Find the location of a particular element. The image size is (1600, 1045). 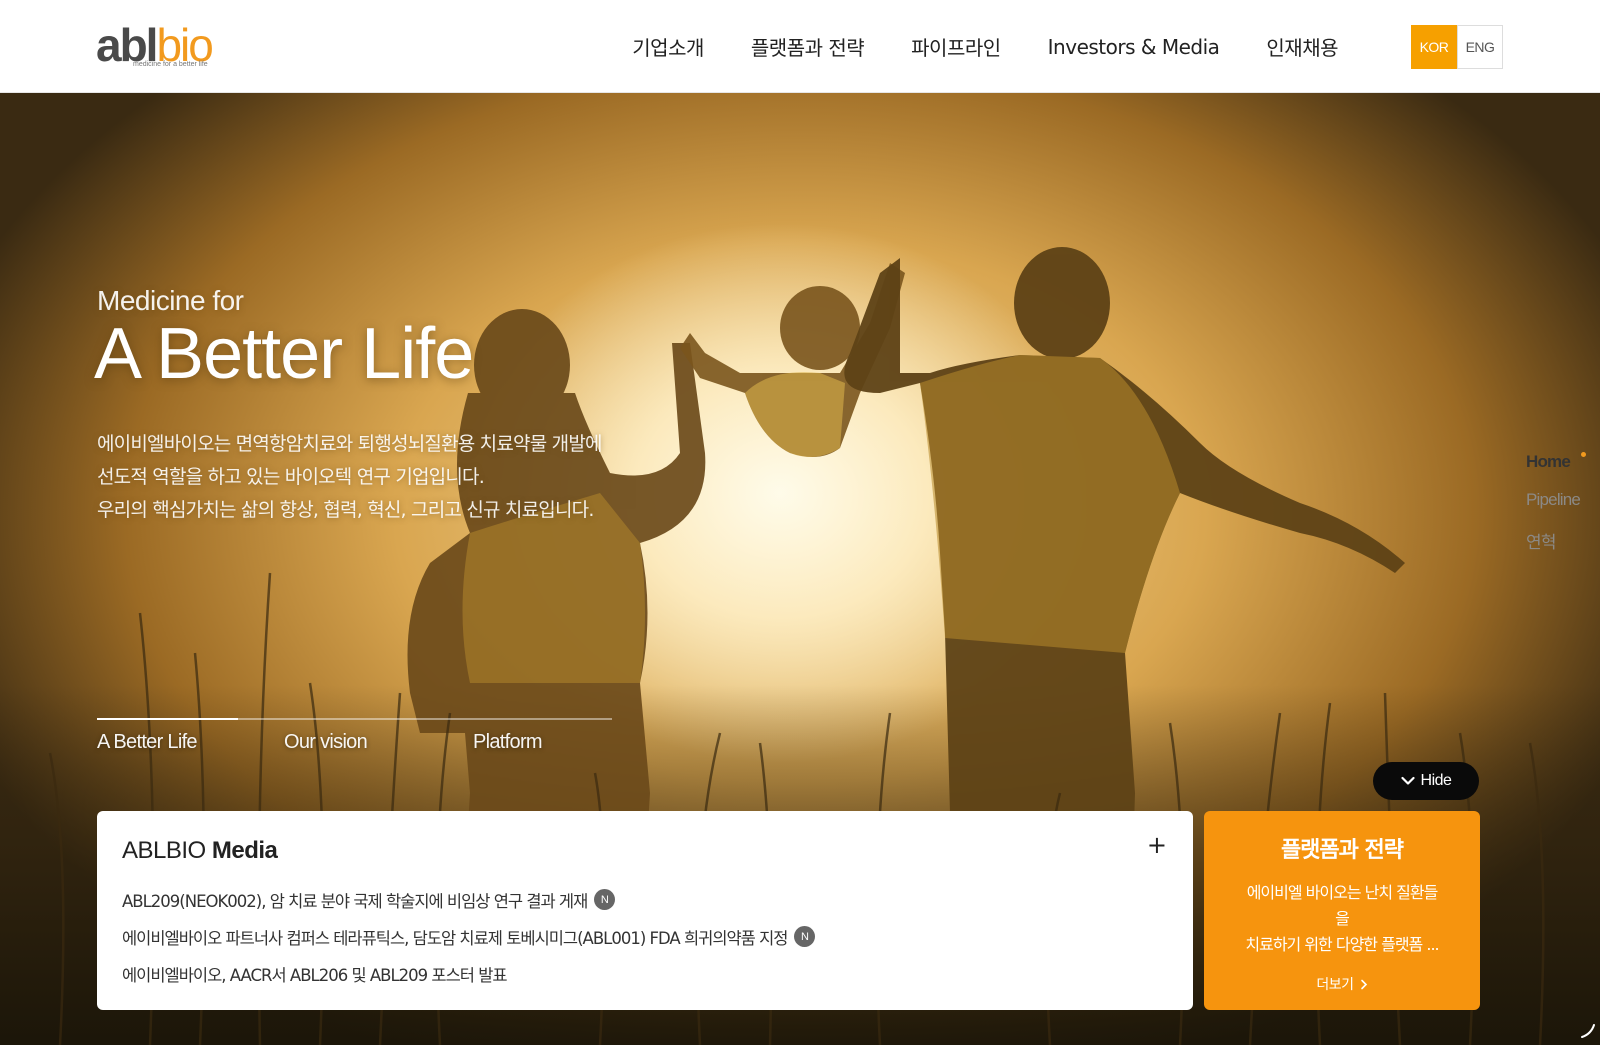

platform-card-title: 플랫폼과 전략 is located at coordinates (1342, 850).